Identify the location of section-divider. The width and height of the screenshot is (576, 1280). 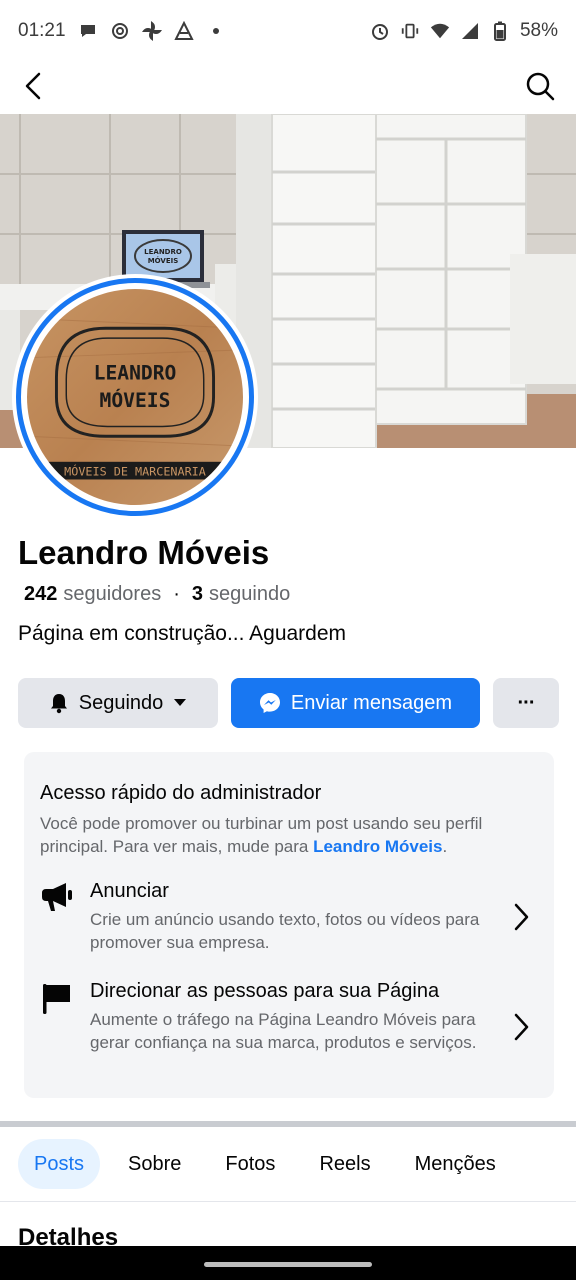
(288, 1124).